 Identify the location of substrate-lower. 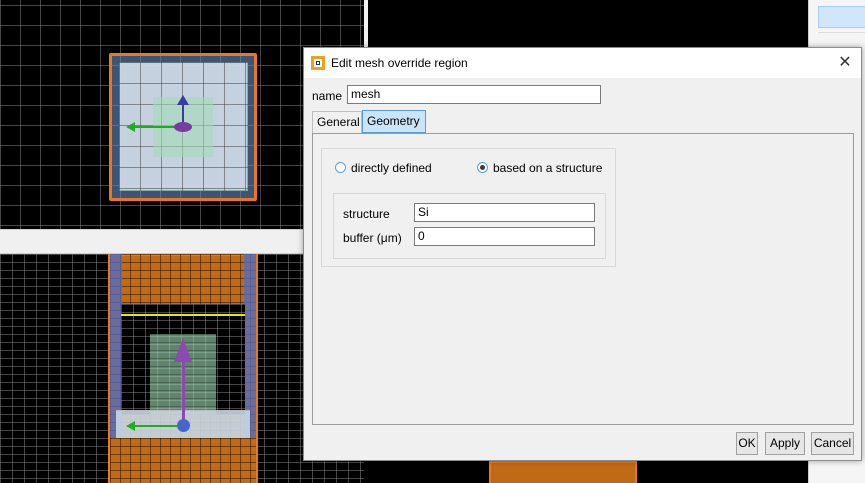
(183, 460).